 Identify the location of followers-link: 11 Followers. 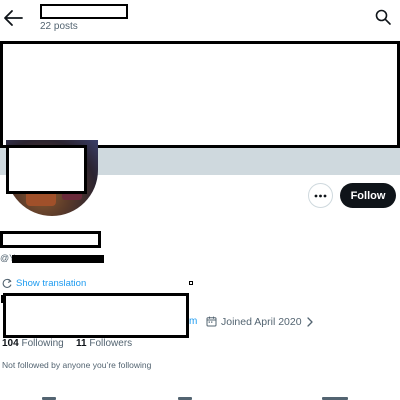
(104, 343).